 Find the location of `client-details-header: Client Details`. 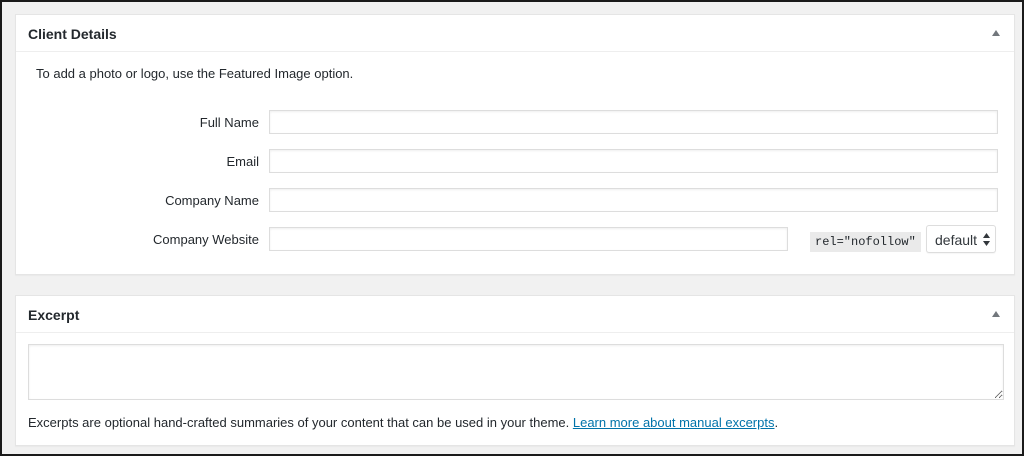

client-details-header: Client Details is located at coordinates (515, 33).